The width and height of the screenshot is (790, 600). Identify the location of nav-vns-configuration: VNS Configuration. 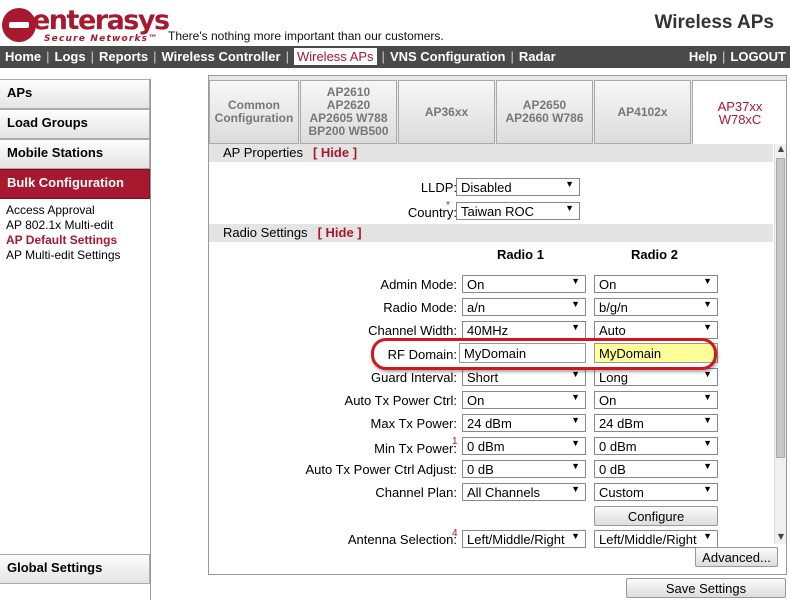
(448, 56).